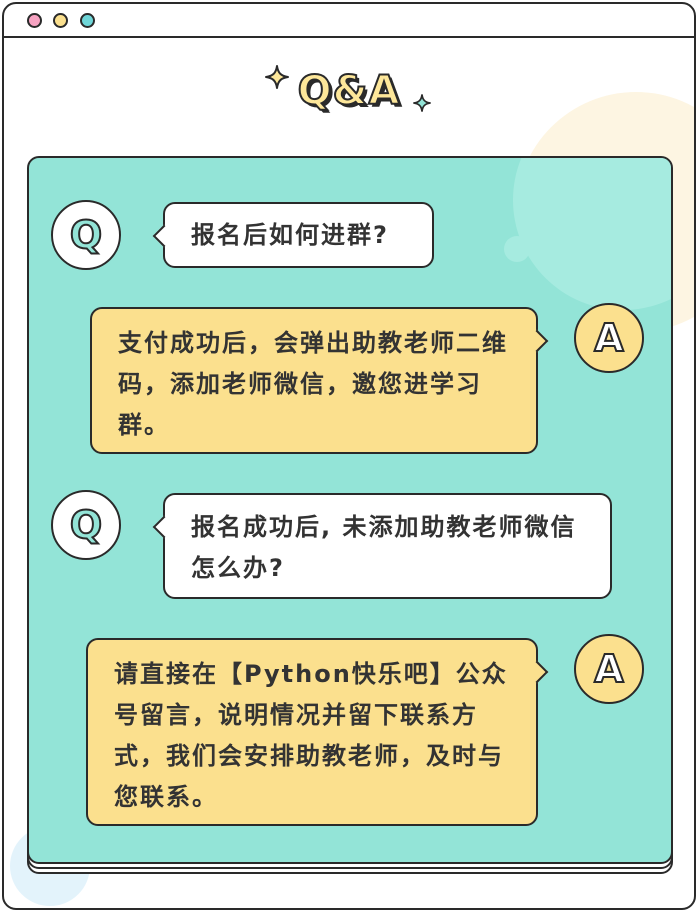 Image resolution: width=700 pixels, height=914 pixels. I want to click on question-bubble: 报名后如何进群?, so click(293, 235).